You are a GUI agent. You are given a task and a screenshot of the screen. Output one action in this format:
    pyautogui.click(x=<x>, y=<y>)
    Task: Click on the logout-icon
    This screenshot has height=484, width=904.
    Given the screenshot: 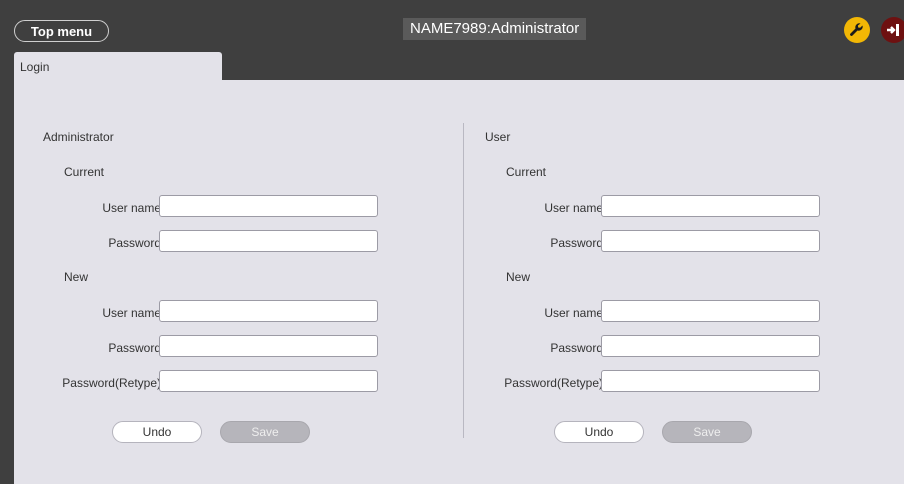 What is the action you would take?
    pyautogui.click(x=892, y=30)
    